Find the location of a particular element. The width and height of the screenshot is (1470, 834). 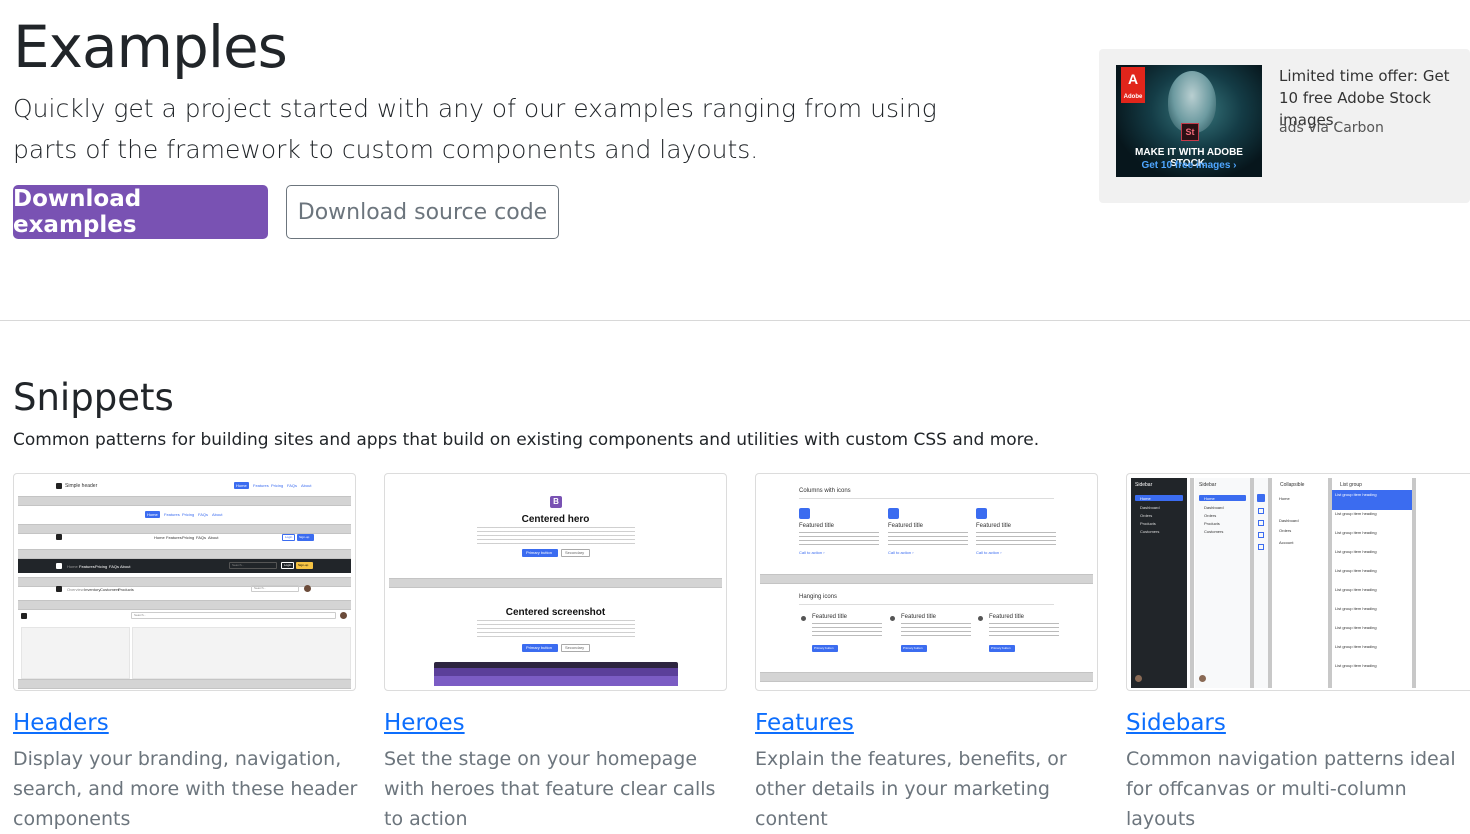

thumb-sidebar-item: Home is located at coordinates (1209, 498).